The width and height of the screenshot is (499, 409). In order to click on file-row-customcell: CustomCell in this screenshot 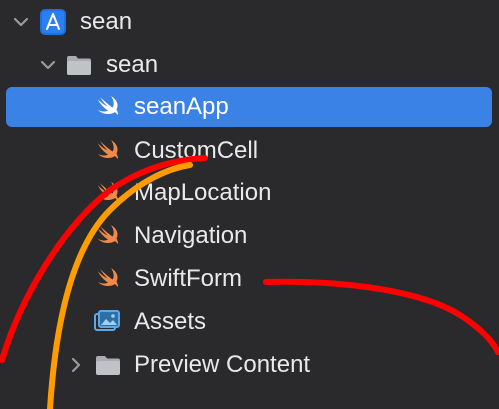, I will do `click(249, 151)`.